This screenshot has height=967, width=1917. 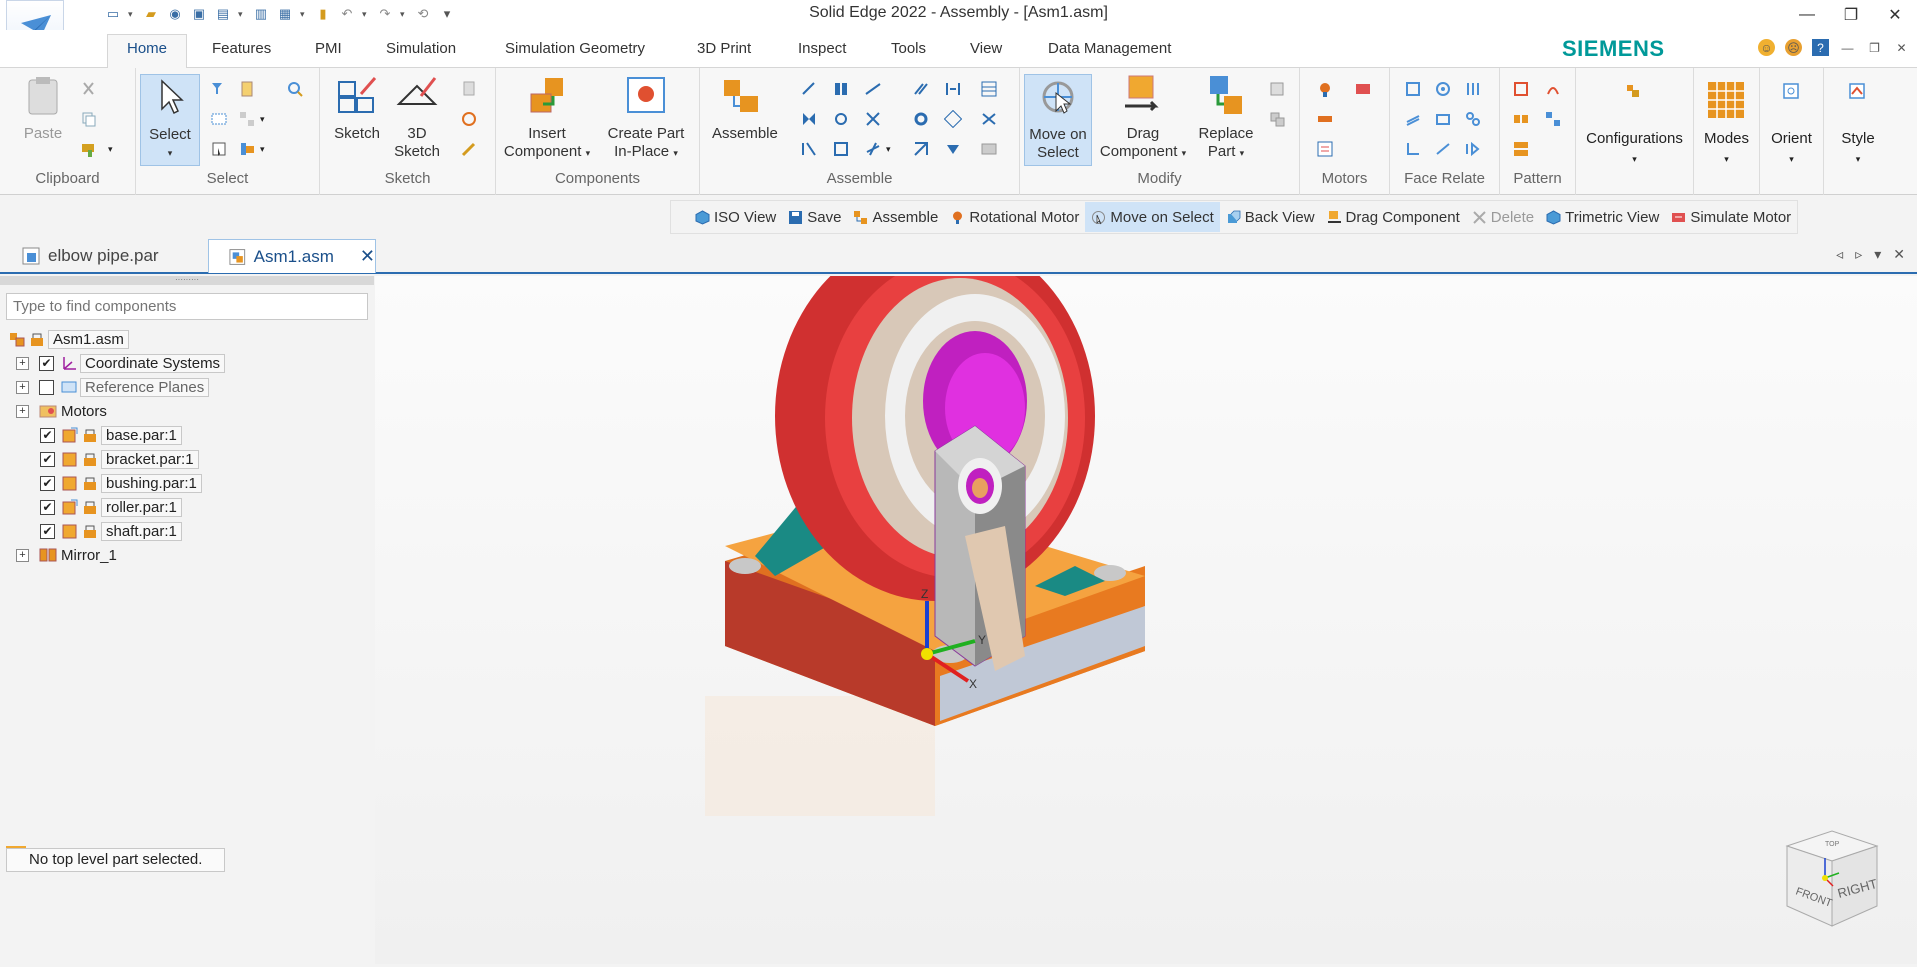 I want to click on match-coordinate-icon, so click(x=921, y=149).